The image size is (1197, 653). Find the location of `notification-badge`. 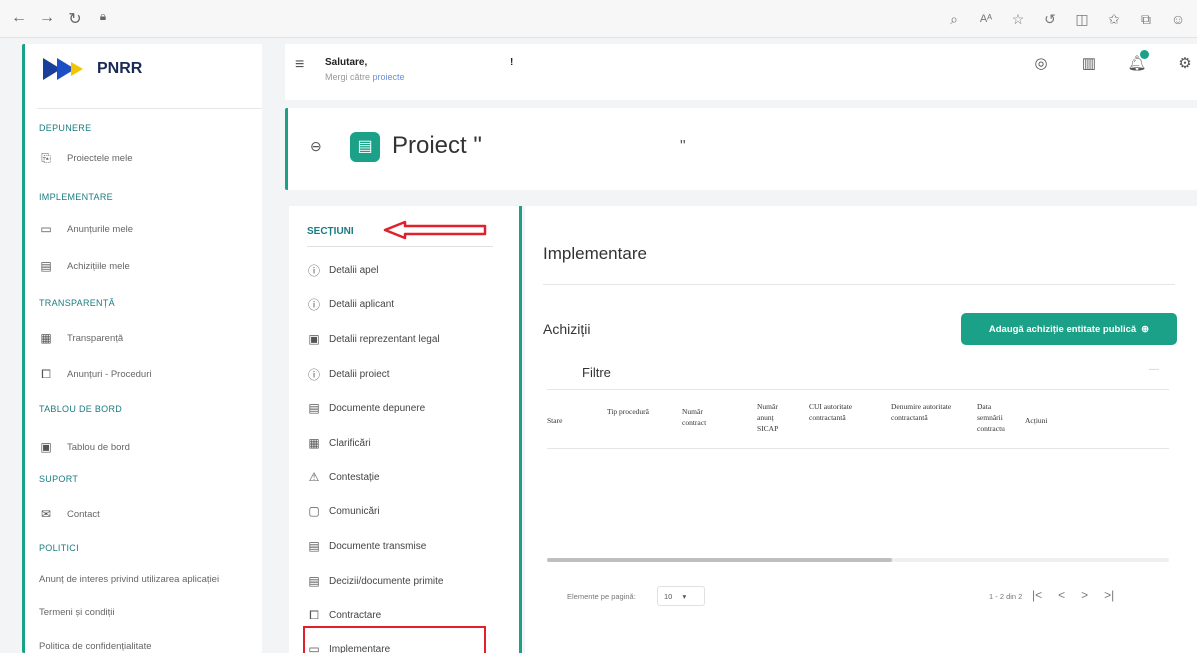

notification-badge is located at coordinates (1144, 54).